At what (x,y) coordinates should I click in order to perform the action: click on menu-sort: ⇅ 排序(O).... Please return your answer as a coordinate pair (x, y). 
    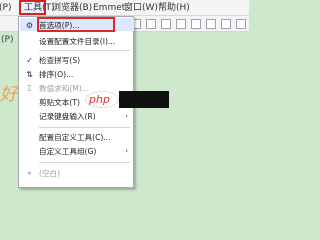
    Looking at the image, I should click on (77, 74).